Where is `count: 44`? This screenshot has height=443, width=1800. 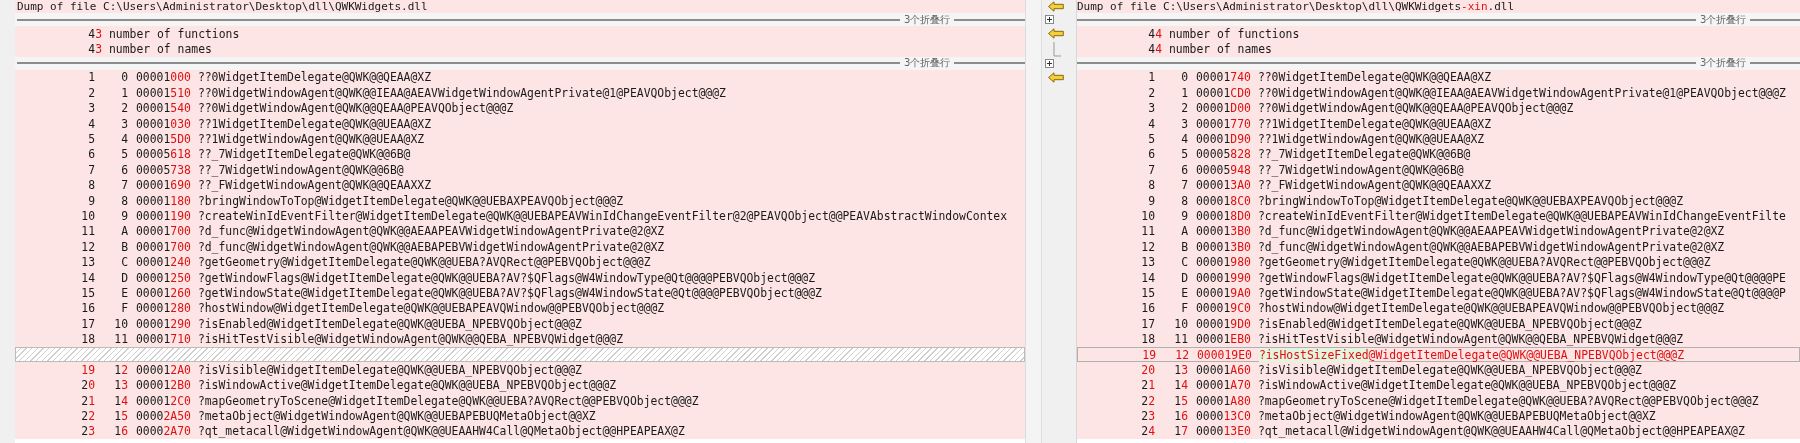
count: 44 is located at coordinates (1154, 49).